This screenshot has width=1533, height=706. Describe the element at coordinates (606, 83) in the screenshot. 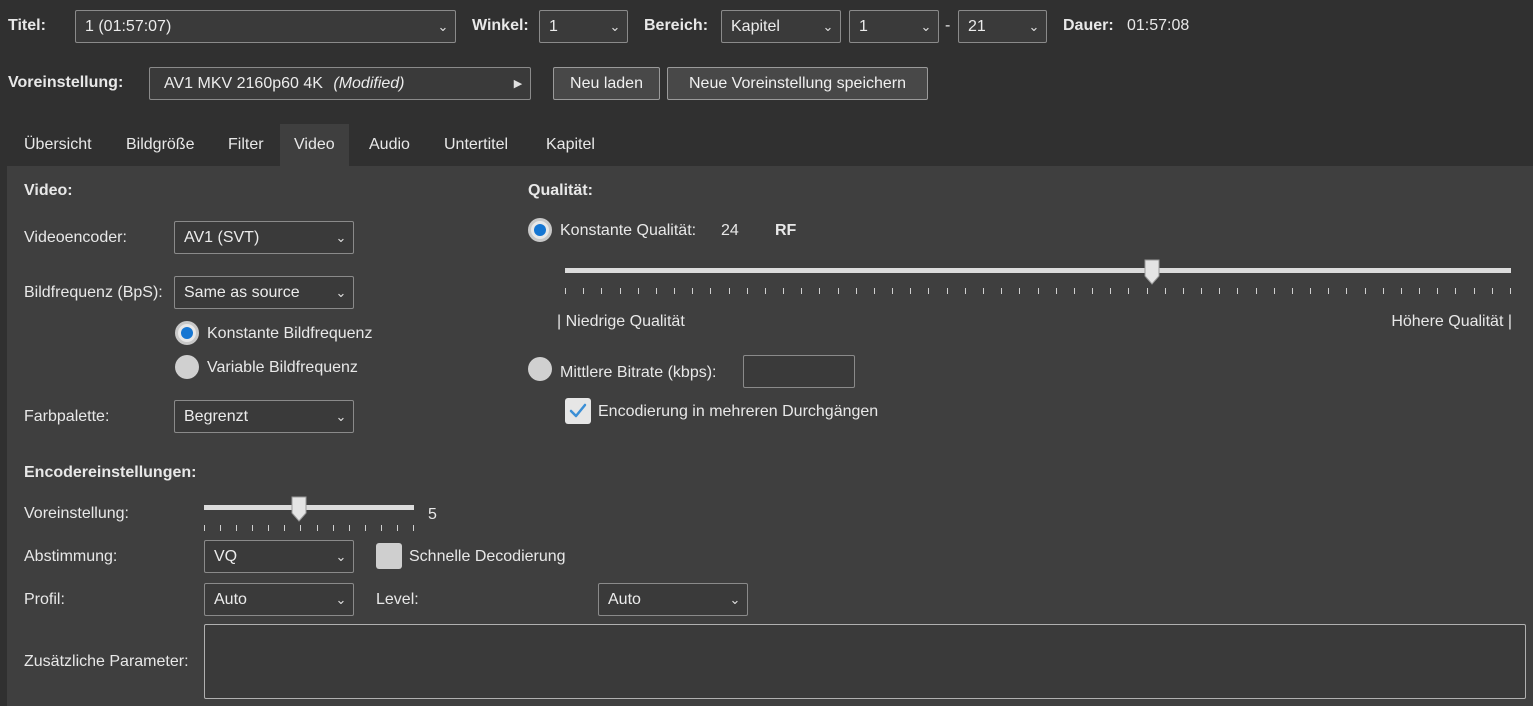

I see `reload-button: Neu laden` at that location.